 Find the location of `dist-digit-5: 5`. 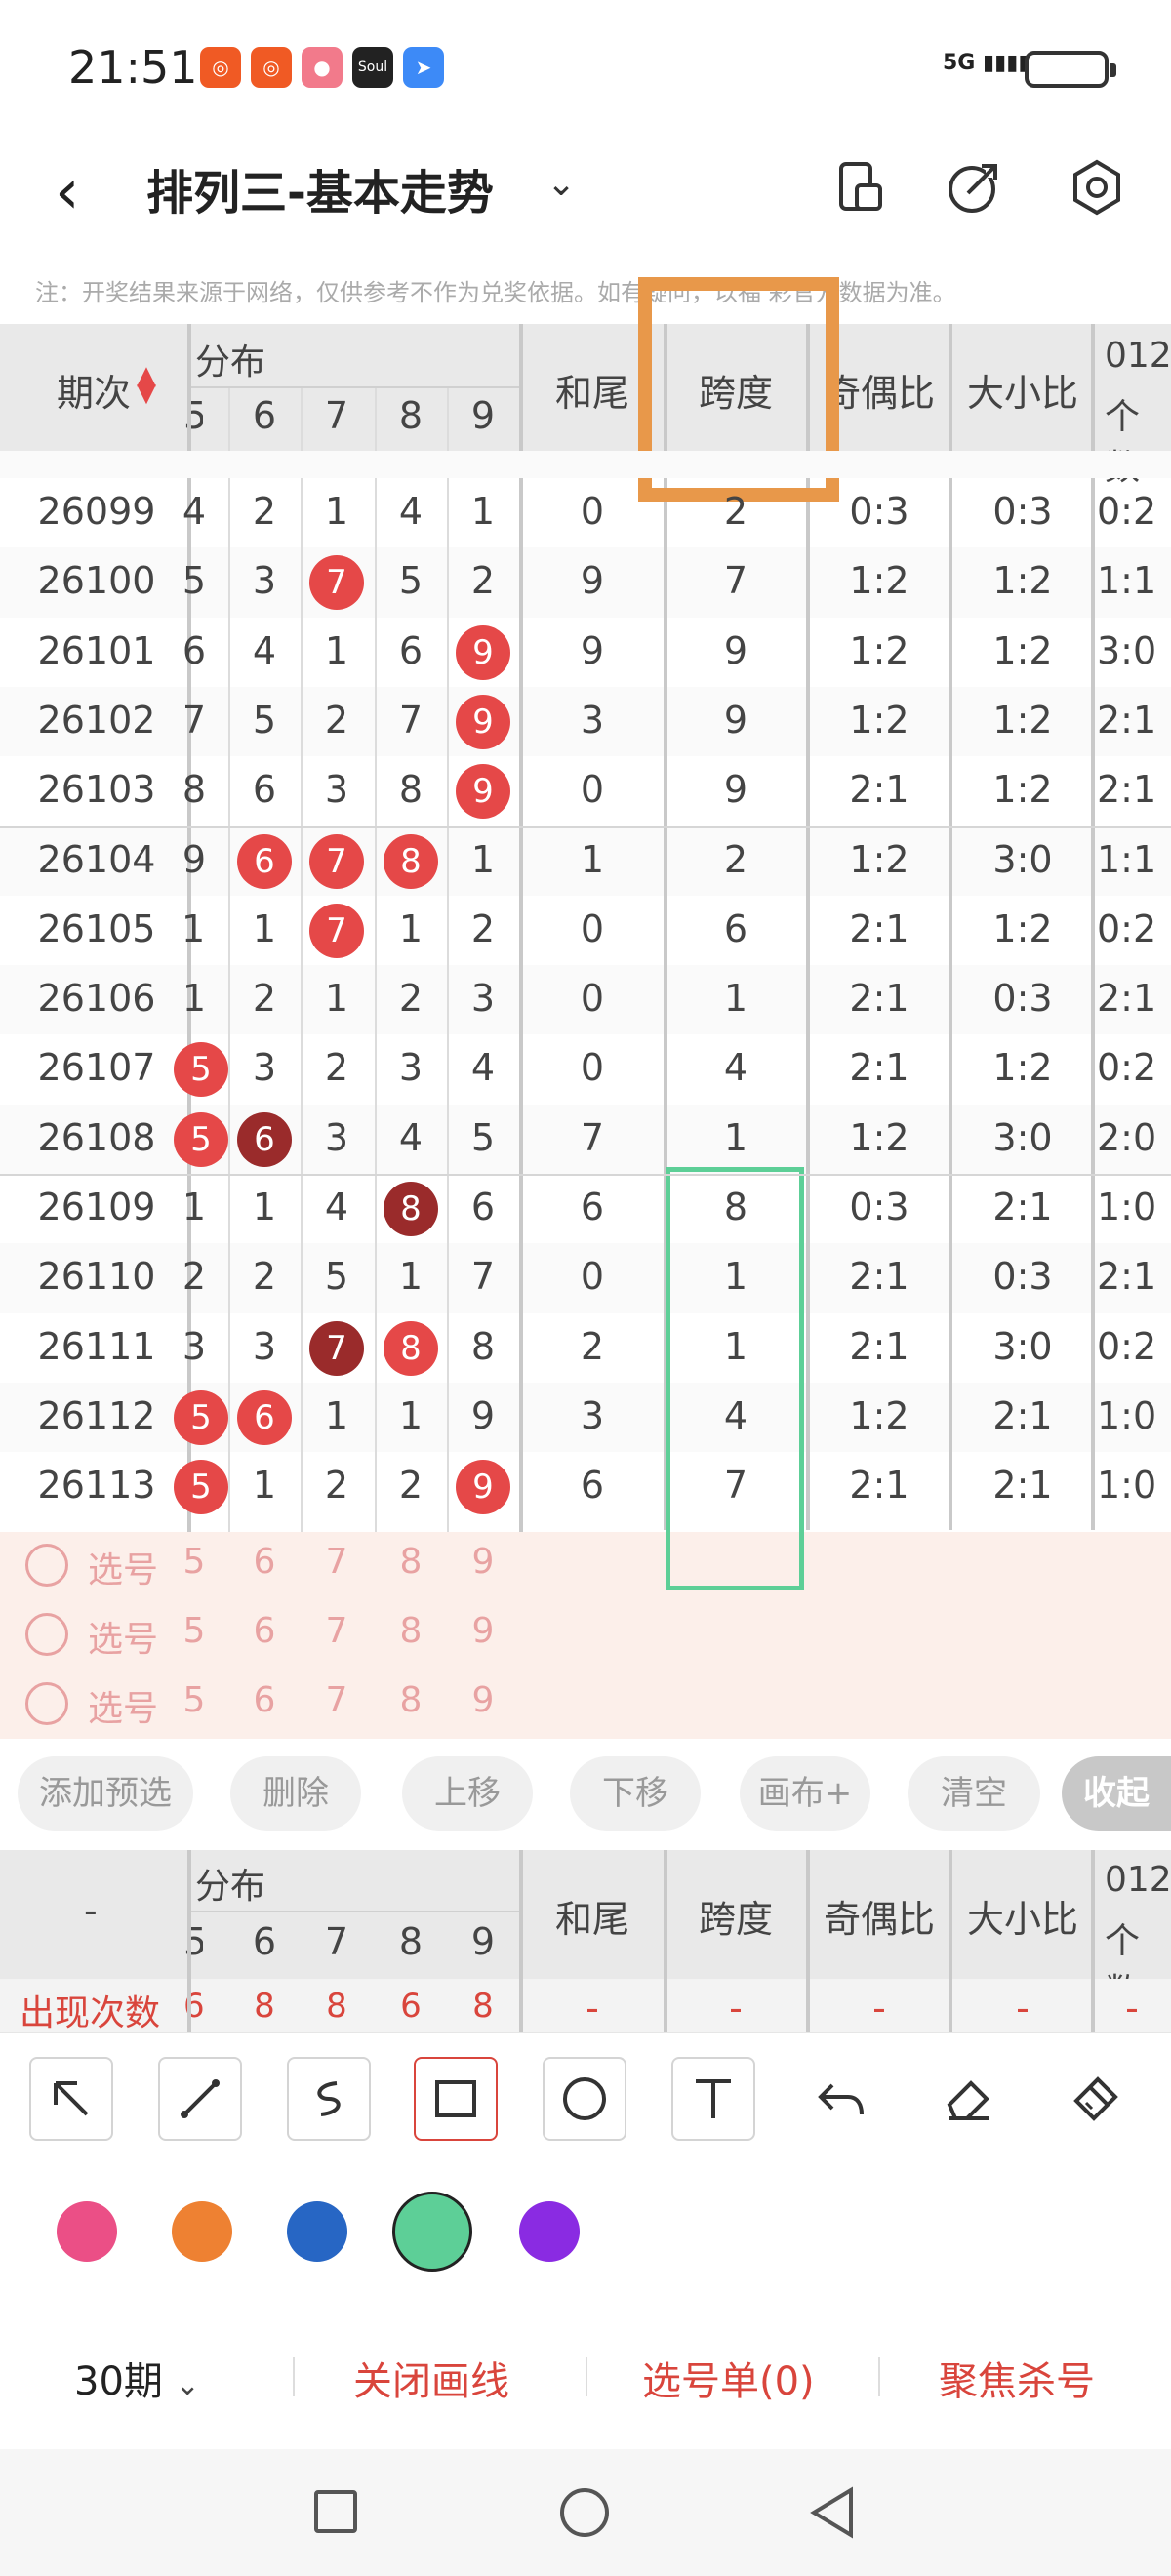

dist-digit-5: 5 is located at coordinates (193, 415).